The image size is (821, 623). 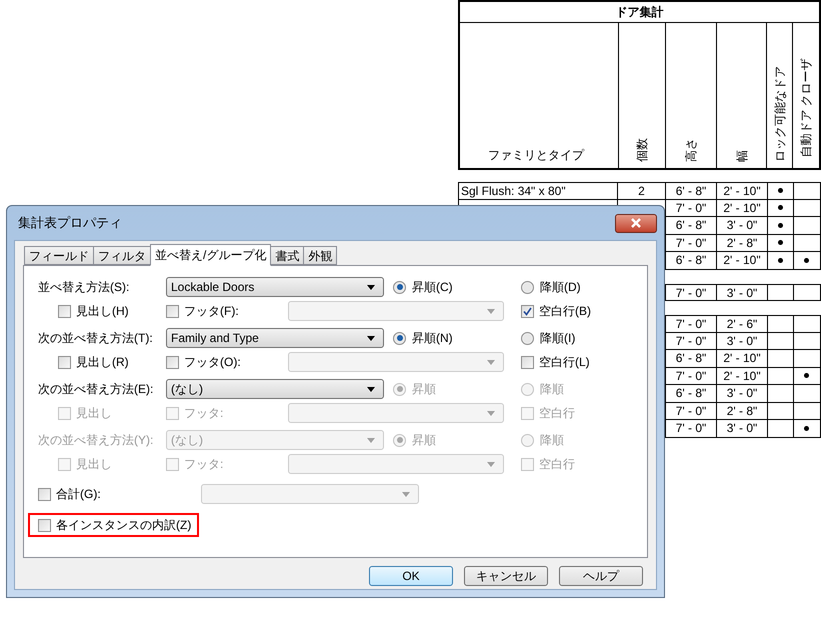 I want to click on close-button, so click(x=636, y=223).